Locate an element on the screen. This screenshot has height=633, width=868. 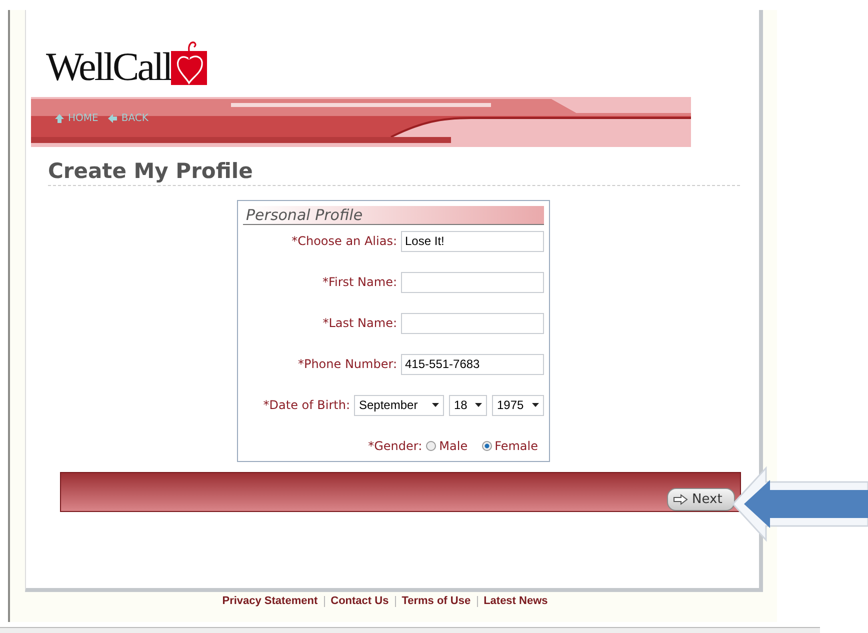
right-arrow-icon is located at coordinates (680, 499).